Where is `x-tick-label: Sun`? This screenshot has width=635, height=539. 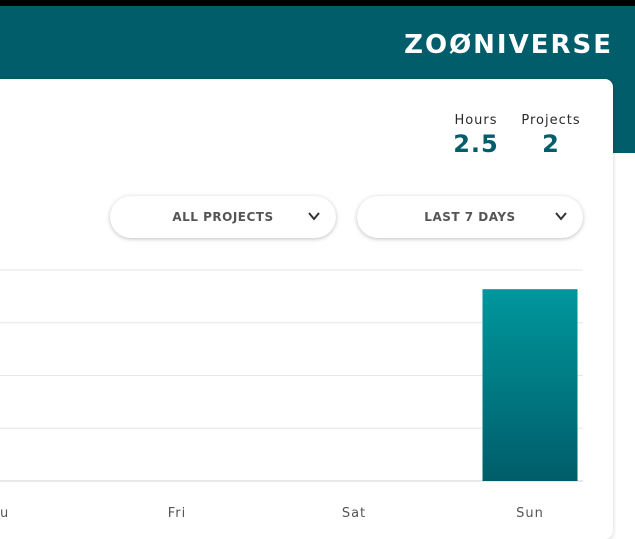
x-tick-label: Sun is located at coordinates (530, 513).